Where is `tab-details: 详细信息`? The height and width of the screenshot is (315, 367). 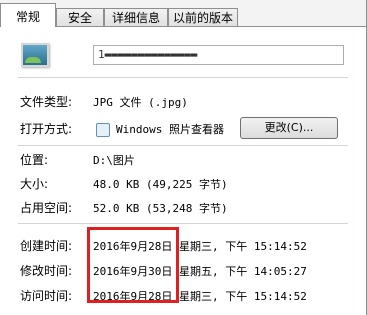 tab-details: 详细信息 is located at coordinates (136, 17).